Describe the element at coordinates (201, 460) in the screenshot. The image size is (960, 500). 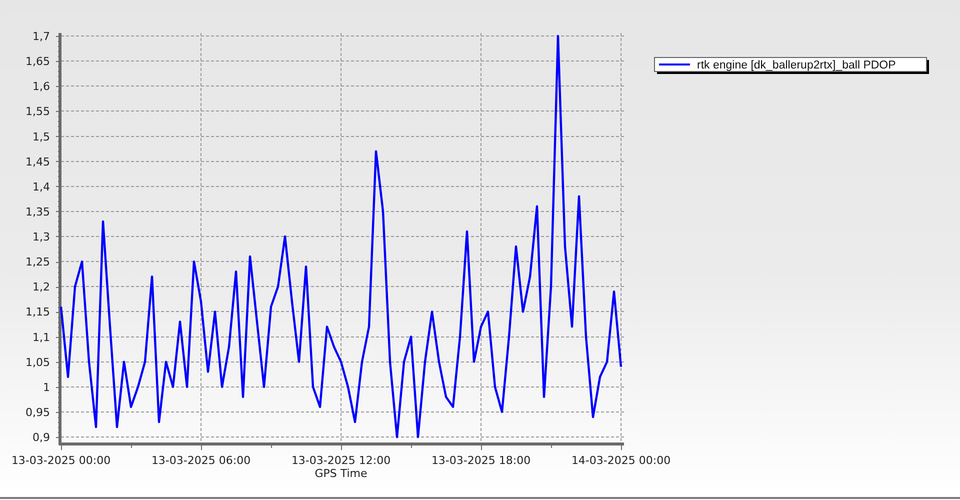
I see `x-tick-label: 13-03-2025 06:00` at that location.